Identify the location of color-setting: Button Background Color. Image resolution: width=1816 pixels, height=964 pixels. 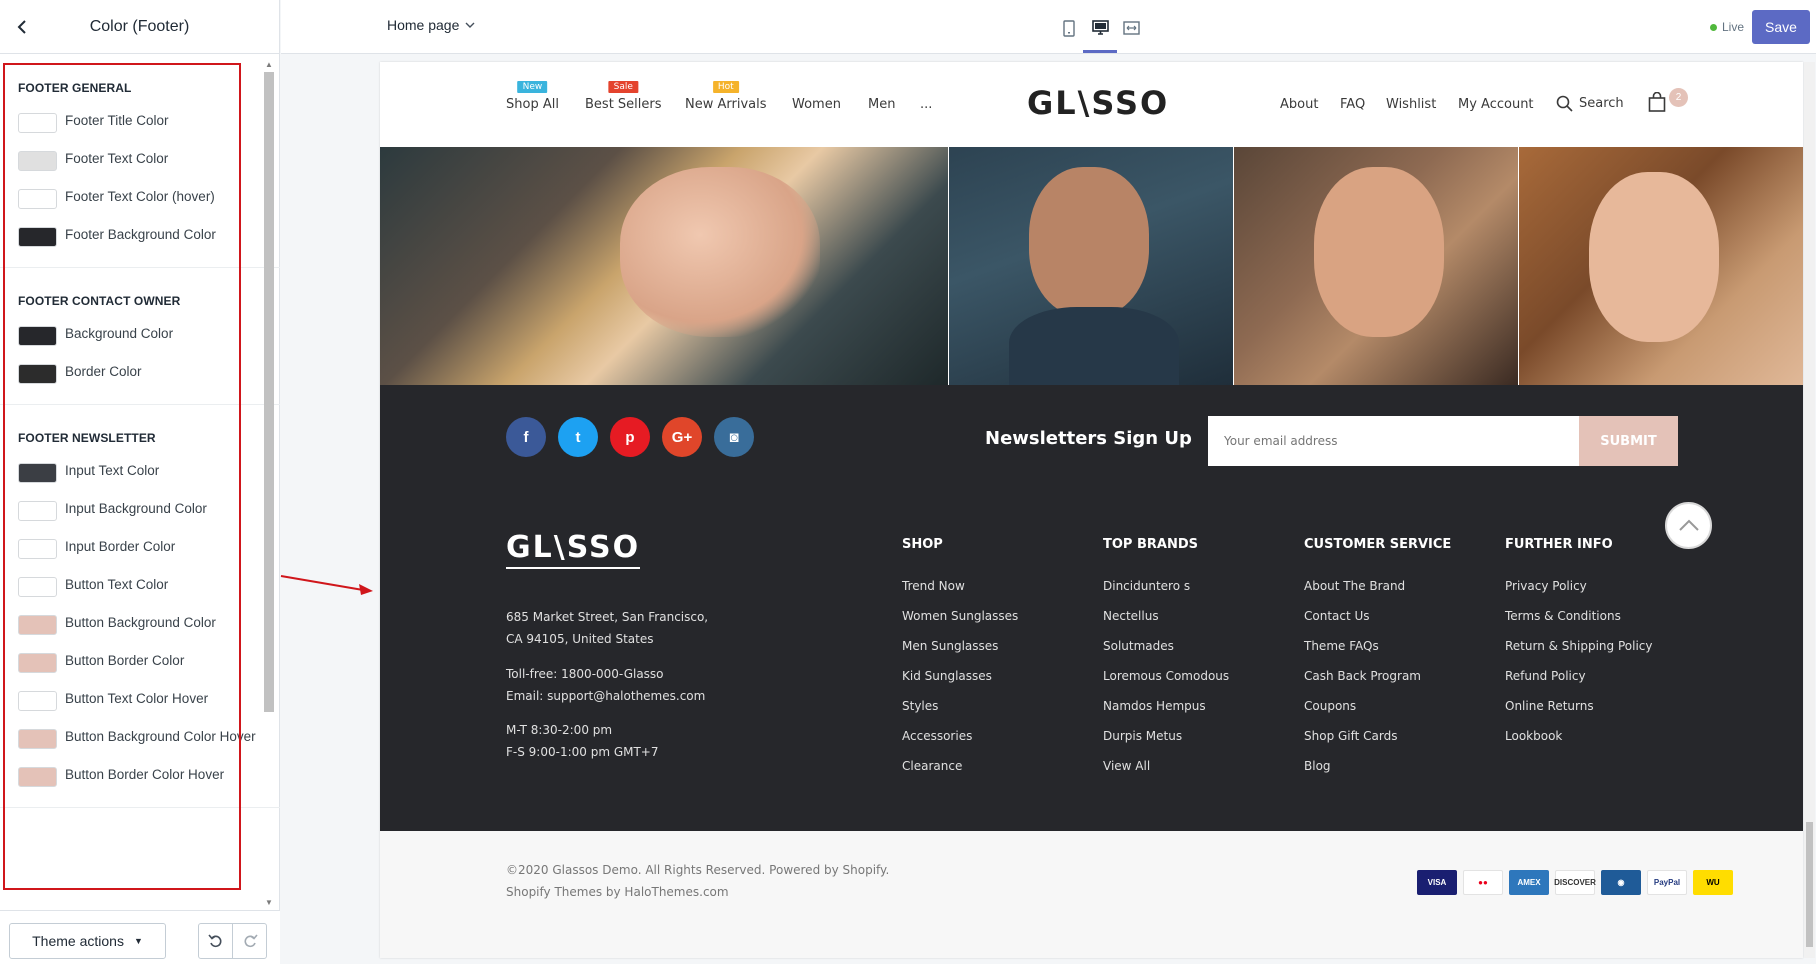
(140, 624).